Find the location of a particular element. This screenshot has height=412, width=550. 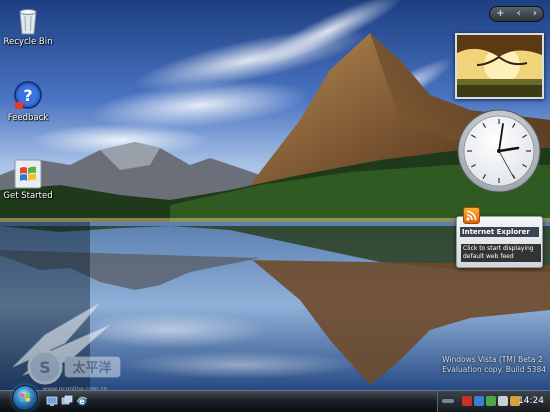

previous-page-button: ‹ is located at coordinates (519, 14).